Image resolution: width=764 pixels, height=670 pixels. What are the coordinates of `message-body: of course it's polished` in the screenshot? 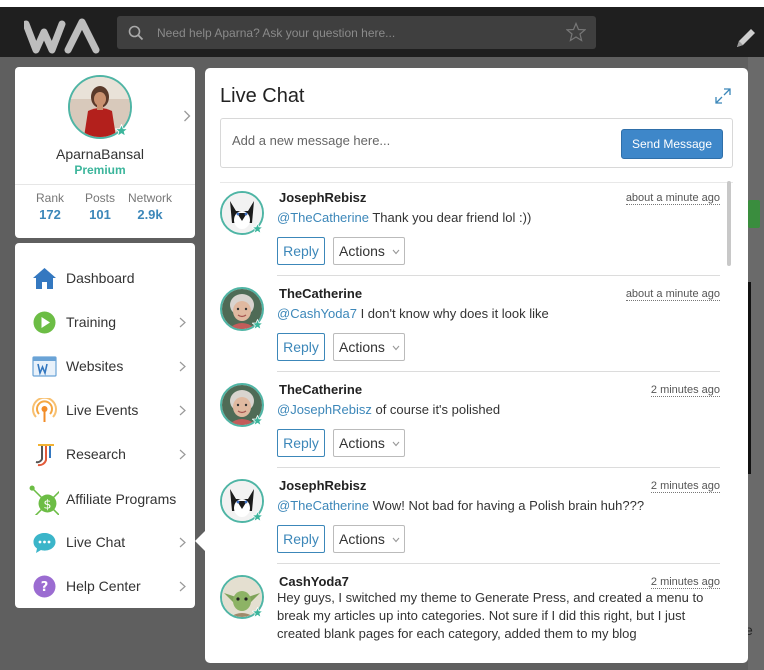 It's located at (436, 409).